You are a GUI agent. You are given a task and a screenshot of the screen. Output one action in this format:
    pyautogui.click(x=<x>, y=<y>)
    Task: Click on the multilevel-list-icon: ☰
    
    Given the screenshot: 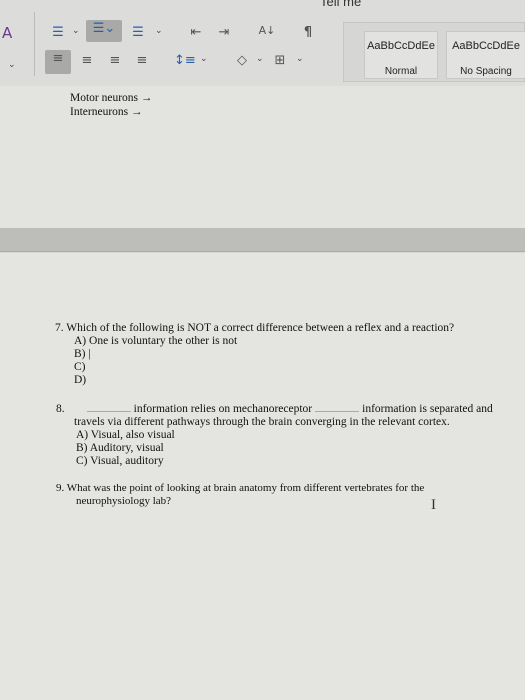 What is the action you would take?
    pyautogui.click(x=138, y=33)
    